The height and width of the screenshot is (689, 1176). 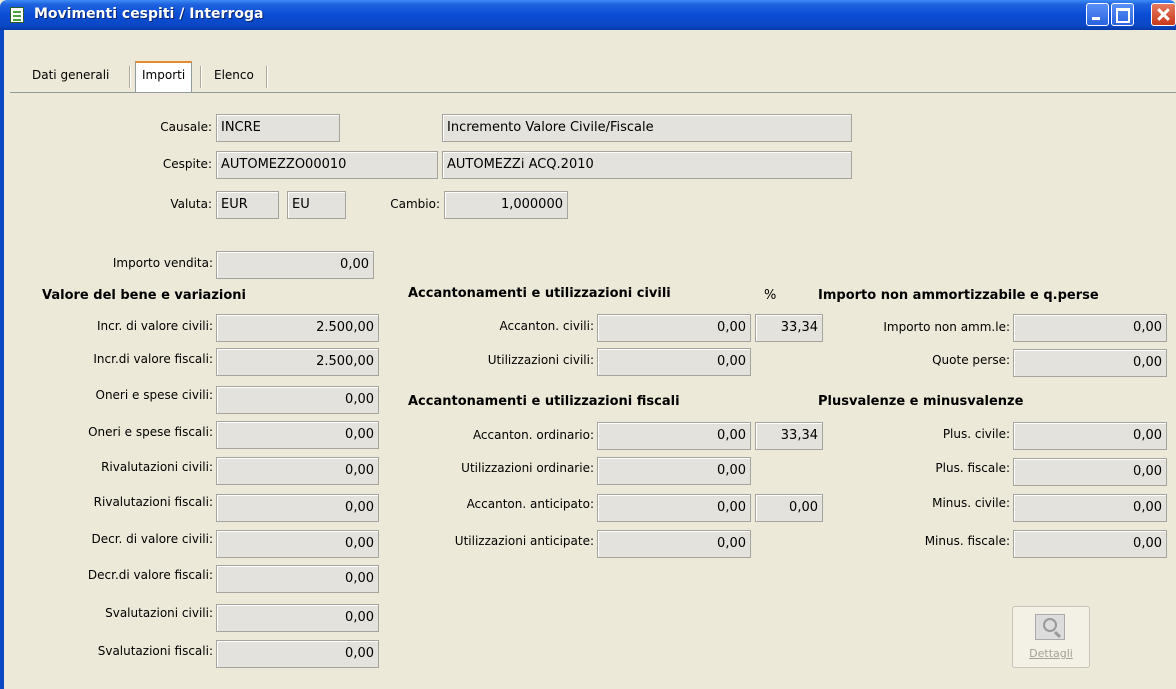 What do you see at coordinates (297, 435) in the screenshot?
I see `oneri-spese-fiscali-field: 0,00` at bounding box center [297, 435].